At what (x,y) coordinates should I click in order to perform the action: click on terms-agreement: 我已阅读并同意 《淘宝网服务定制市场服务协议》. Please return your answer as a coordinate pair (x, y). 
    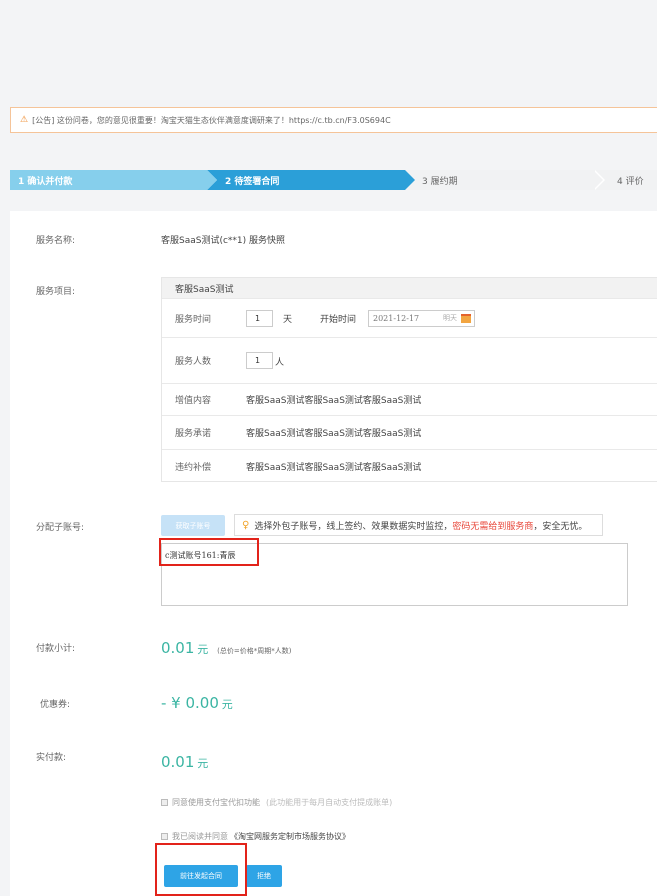
    Looking at the image, I should click on (255, 836).